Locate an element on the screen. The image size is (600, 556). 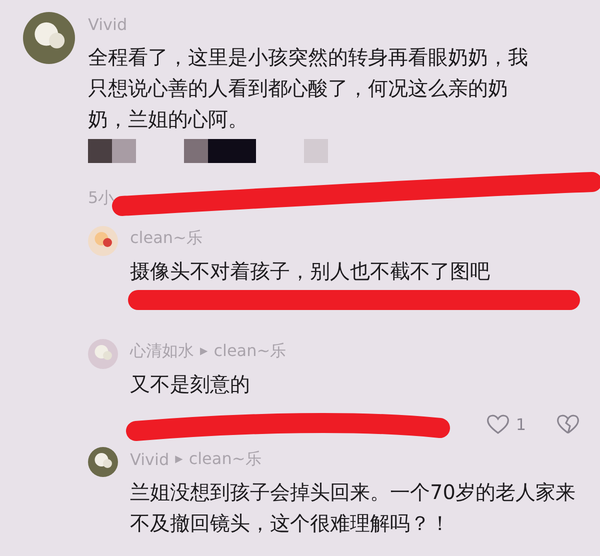
comment-text: 全程看了，这里是小孩突然的转身再看眼奶奶，我只想说心善的人看到都心酸了，何况这么亲的奶奶，兰姐的心阿。 is located at coordinates (308, 88).